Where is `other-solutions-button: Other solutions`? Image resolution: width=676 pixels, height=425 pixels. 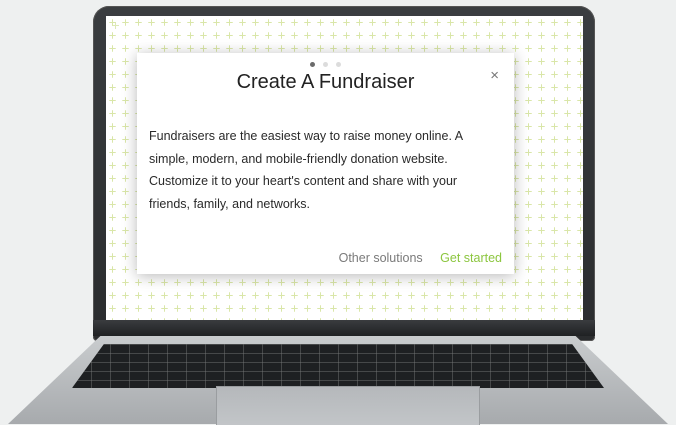
other-solutions-button: Other solutions is located at coordinates (381, 258).